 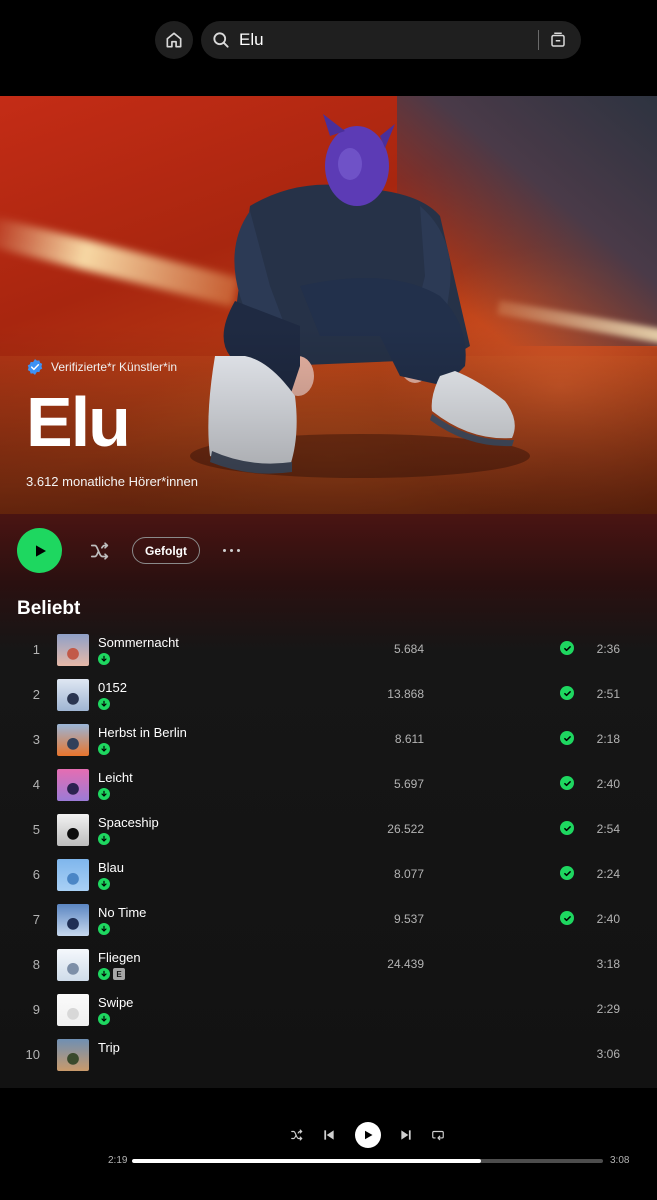 What do you see at coordinates (328, 701) in the screenshot?
I see `track-row: 2 0152 13.868 2:51` at bounding box center [328, 701].